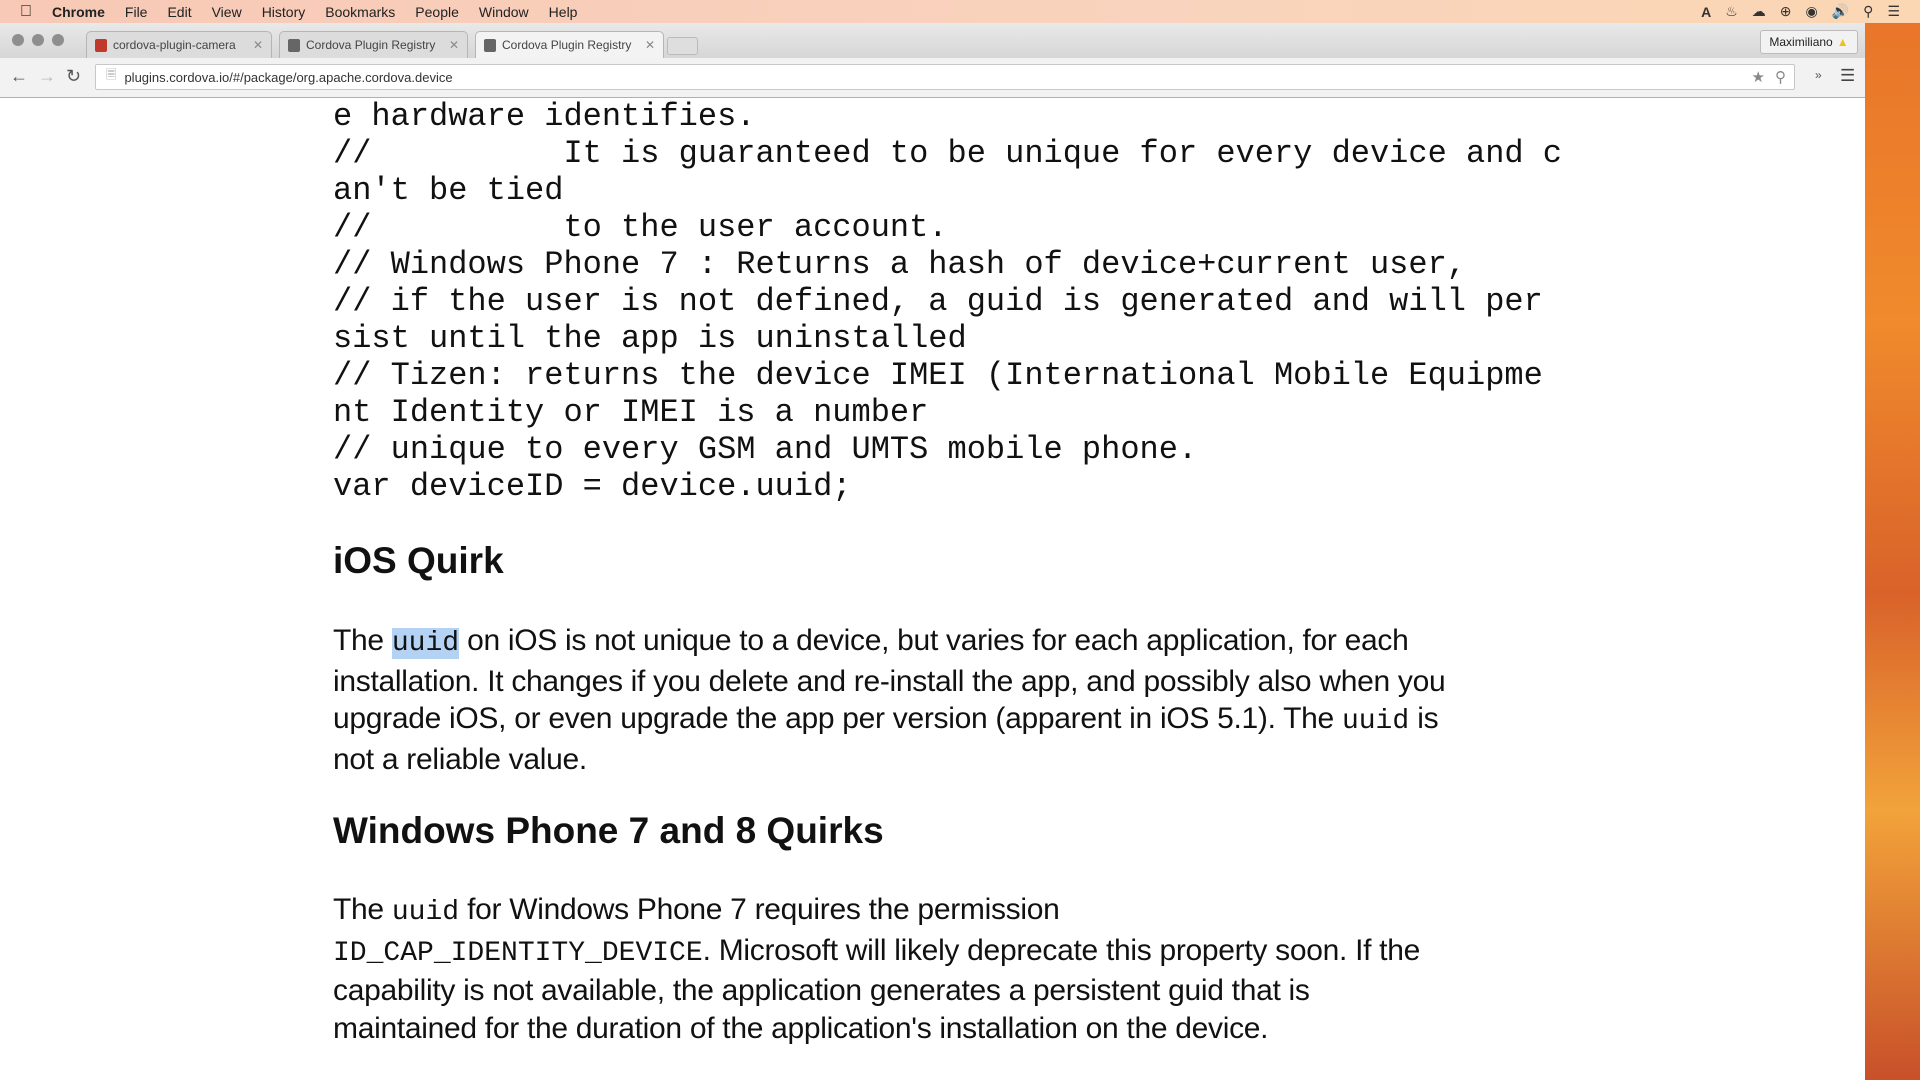 The image size is (1920, 1080). Describe the element at coordinates (360, 12) in the screenshot. I see `menu-bookmarks: Bookmarks` at that location.